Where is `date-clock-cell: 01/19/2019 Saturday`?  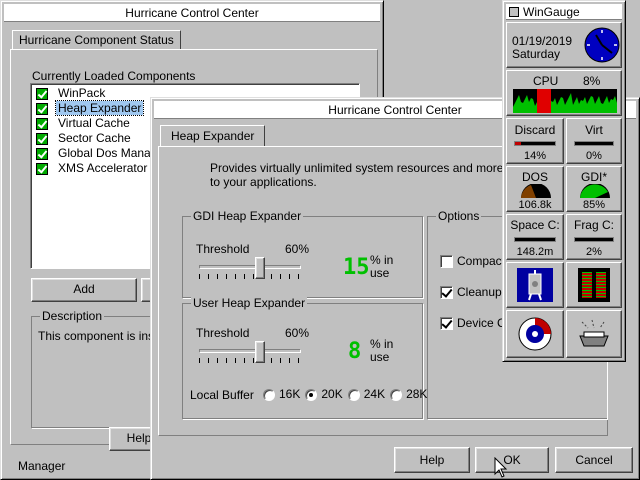
date-clock-cell: 01/19/2019 Saturday is located at coordinates (564, 45).